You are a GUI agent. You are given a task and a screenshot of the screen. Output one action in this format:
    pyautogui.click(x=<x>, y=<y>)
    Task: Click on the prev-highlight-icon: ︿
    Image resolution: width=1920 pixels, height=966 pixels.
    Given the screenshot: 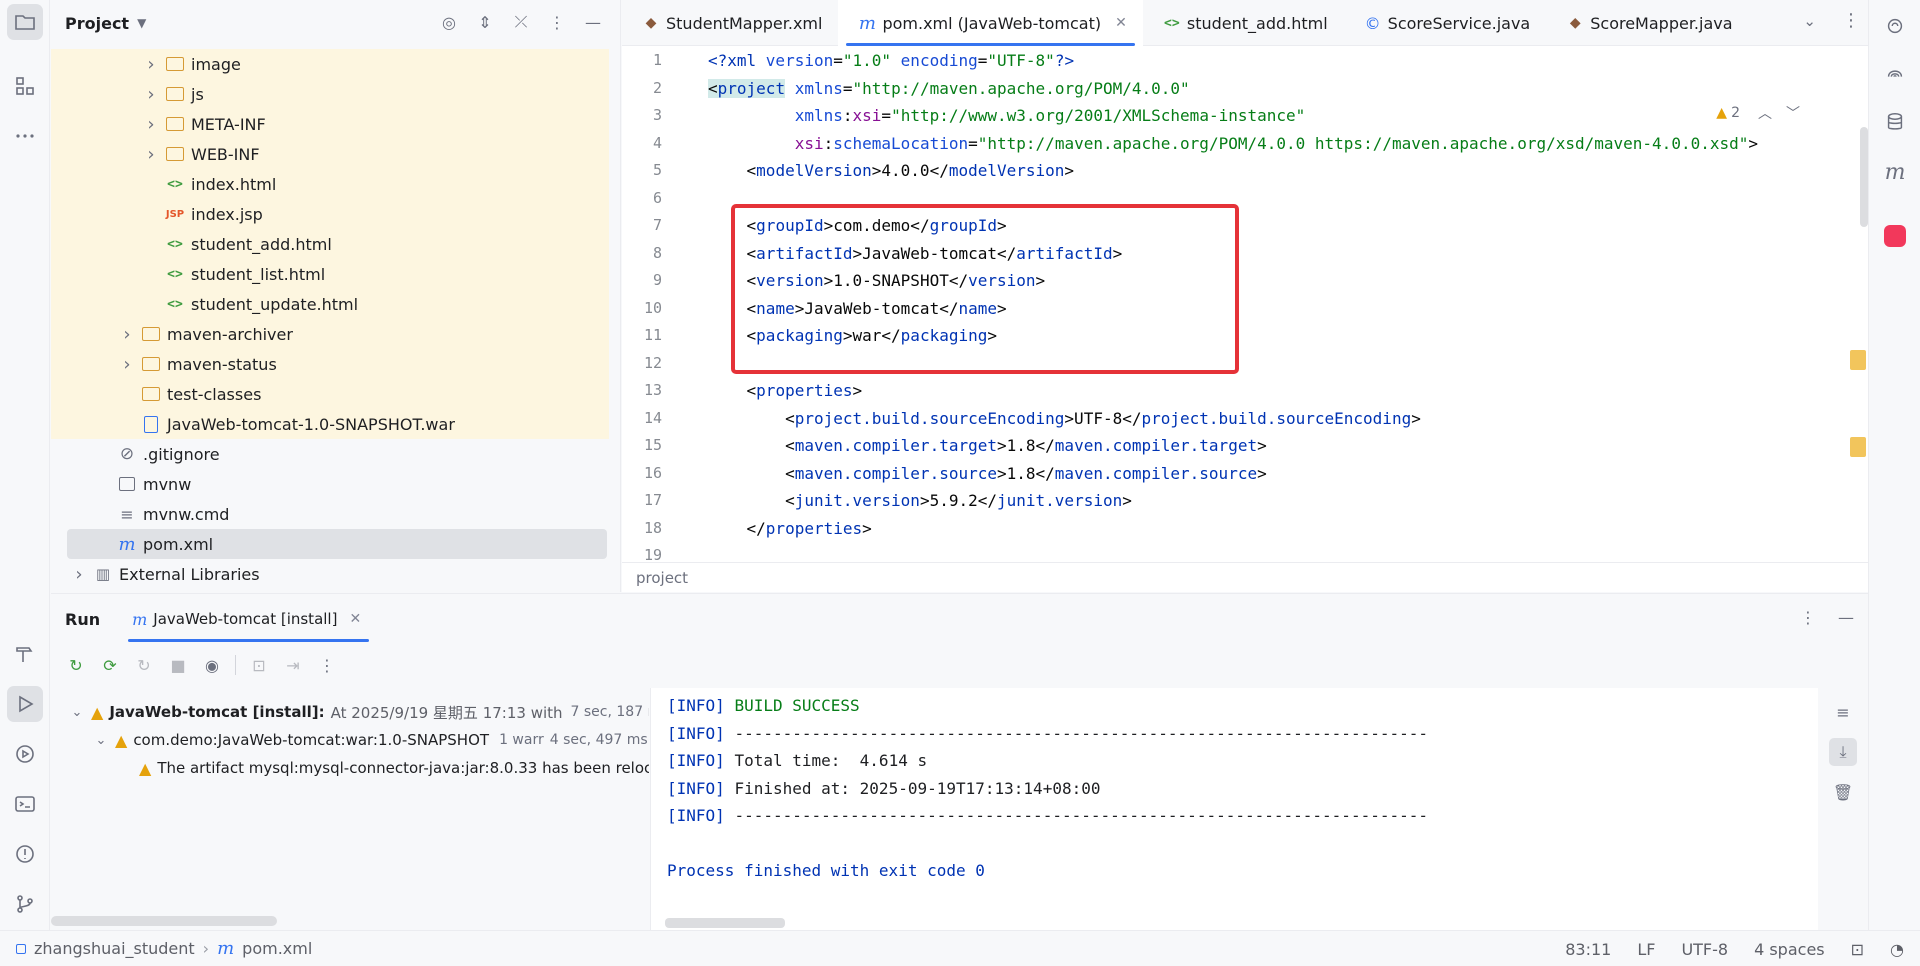 What is the action you would take?
    pyautogui.click(x=1765, y=113)
    